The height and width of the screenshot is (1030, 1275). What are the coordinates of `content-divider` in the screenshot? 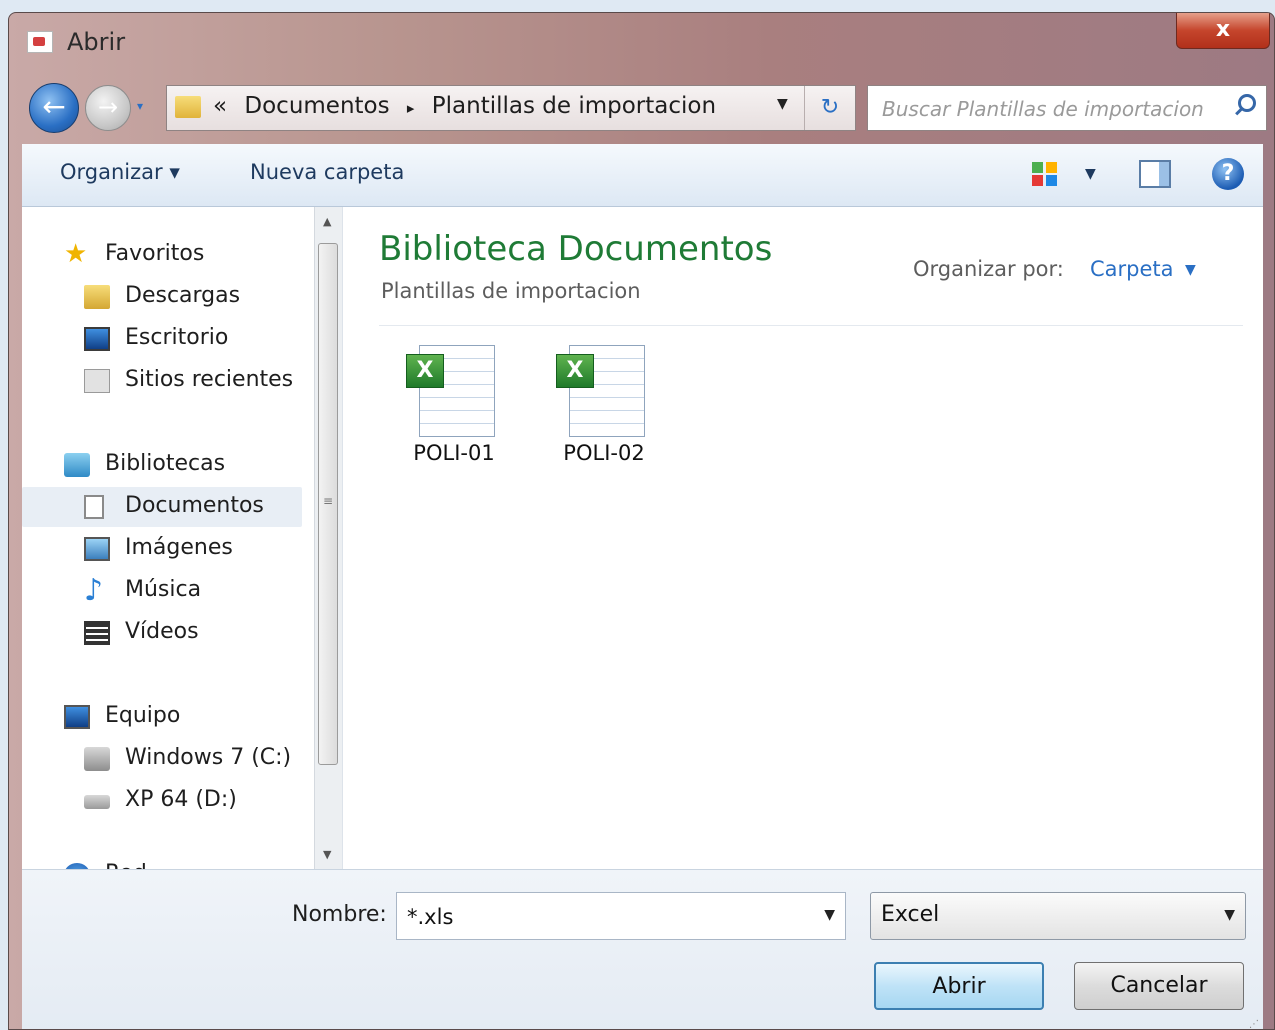 It's located at (811, 325).